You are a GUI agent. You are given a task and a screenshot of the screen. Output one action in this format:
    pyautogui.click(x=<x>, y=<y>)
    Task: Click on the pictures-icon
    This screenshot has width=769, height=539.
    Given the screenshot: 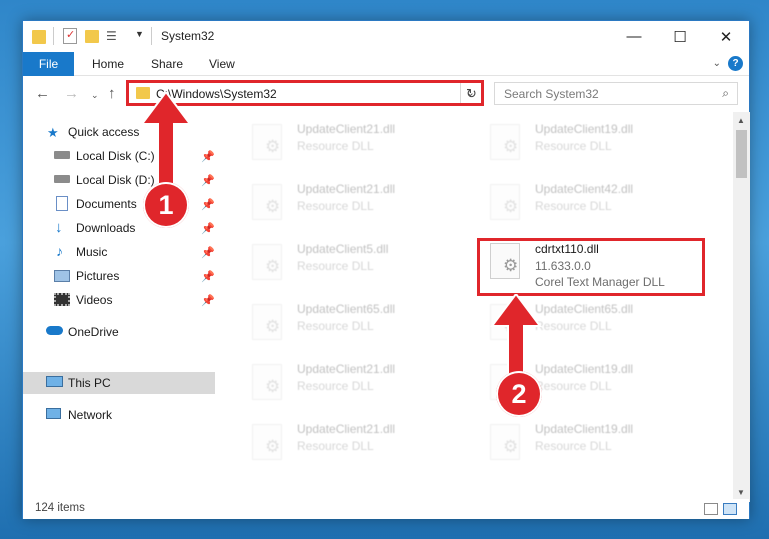 What is the action you would take?
    pyautogui.click(x=62, y=276)
    